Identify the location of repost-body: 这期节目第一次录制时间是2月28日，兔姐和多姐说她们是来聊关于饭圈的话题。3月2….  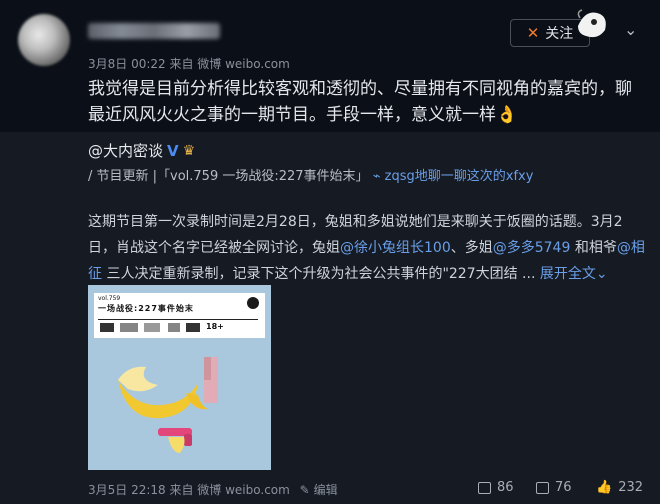
(368, 248).